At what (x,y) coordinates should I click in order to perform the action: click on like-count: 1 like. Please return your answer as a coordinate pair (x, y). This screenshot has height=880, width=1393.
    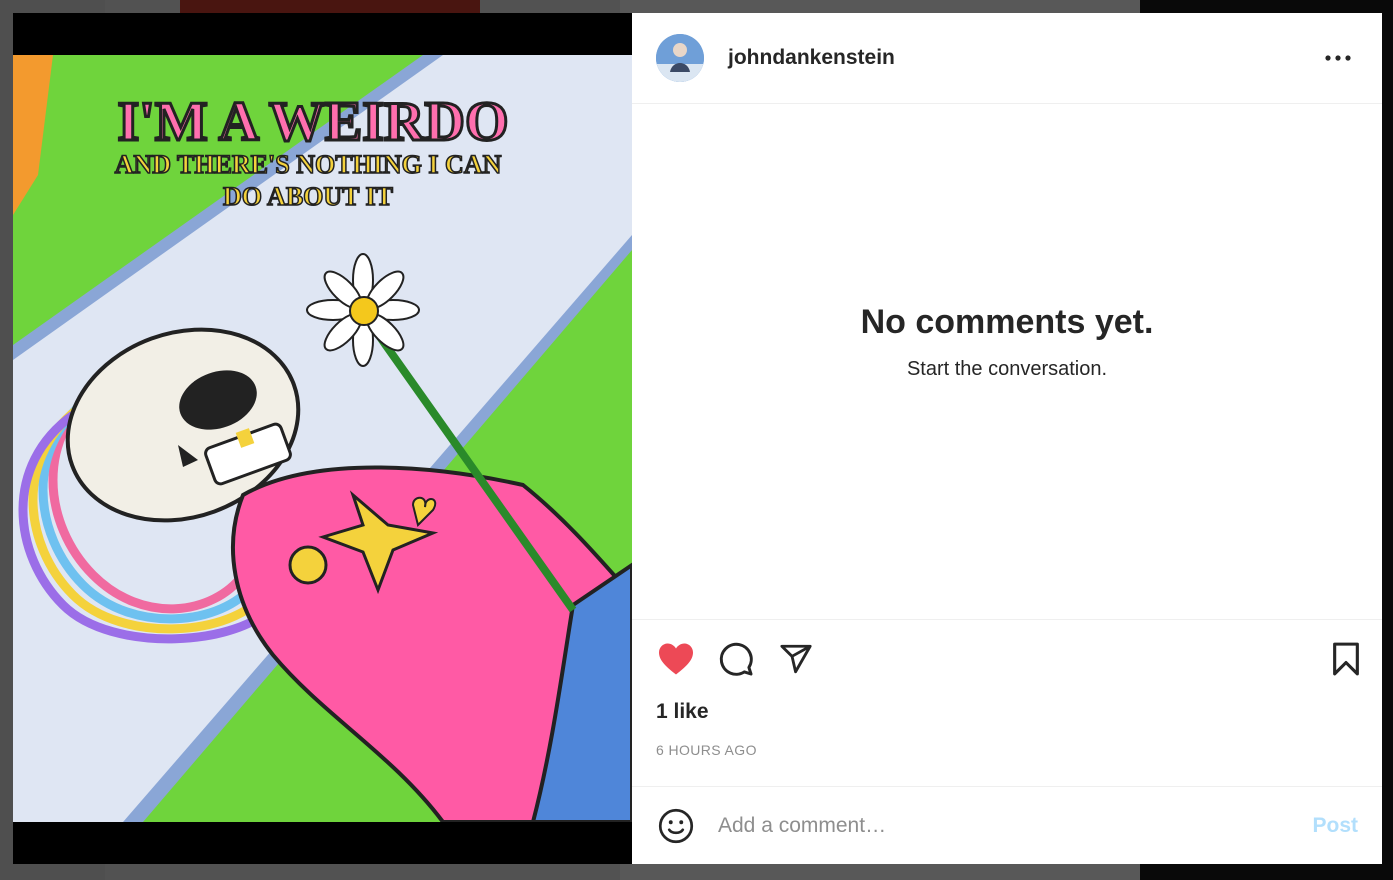
    Looking at the image, I should click on (1007, 712).